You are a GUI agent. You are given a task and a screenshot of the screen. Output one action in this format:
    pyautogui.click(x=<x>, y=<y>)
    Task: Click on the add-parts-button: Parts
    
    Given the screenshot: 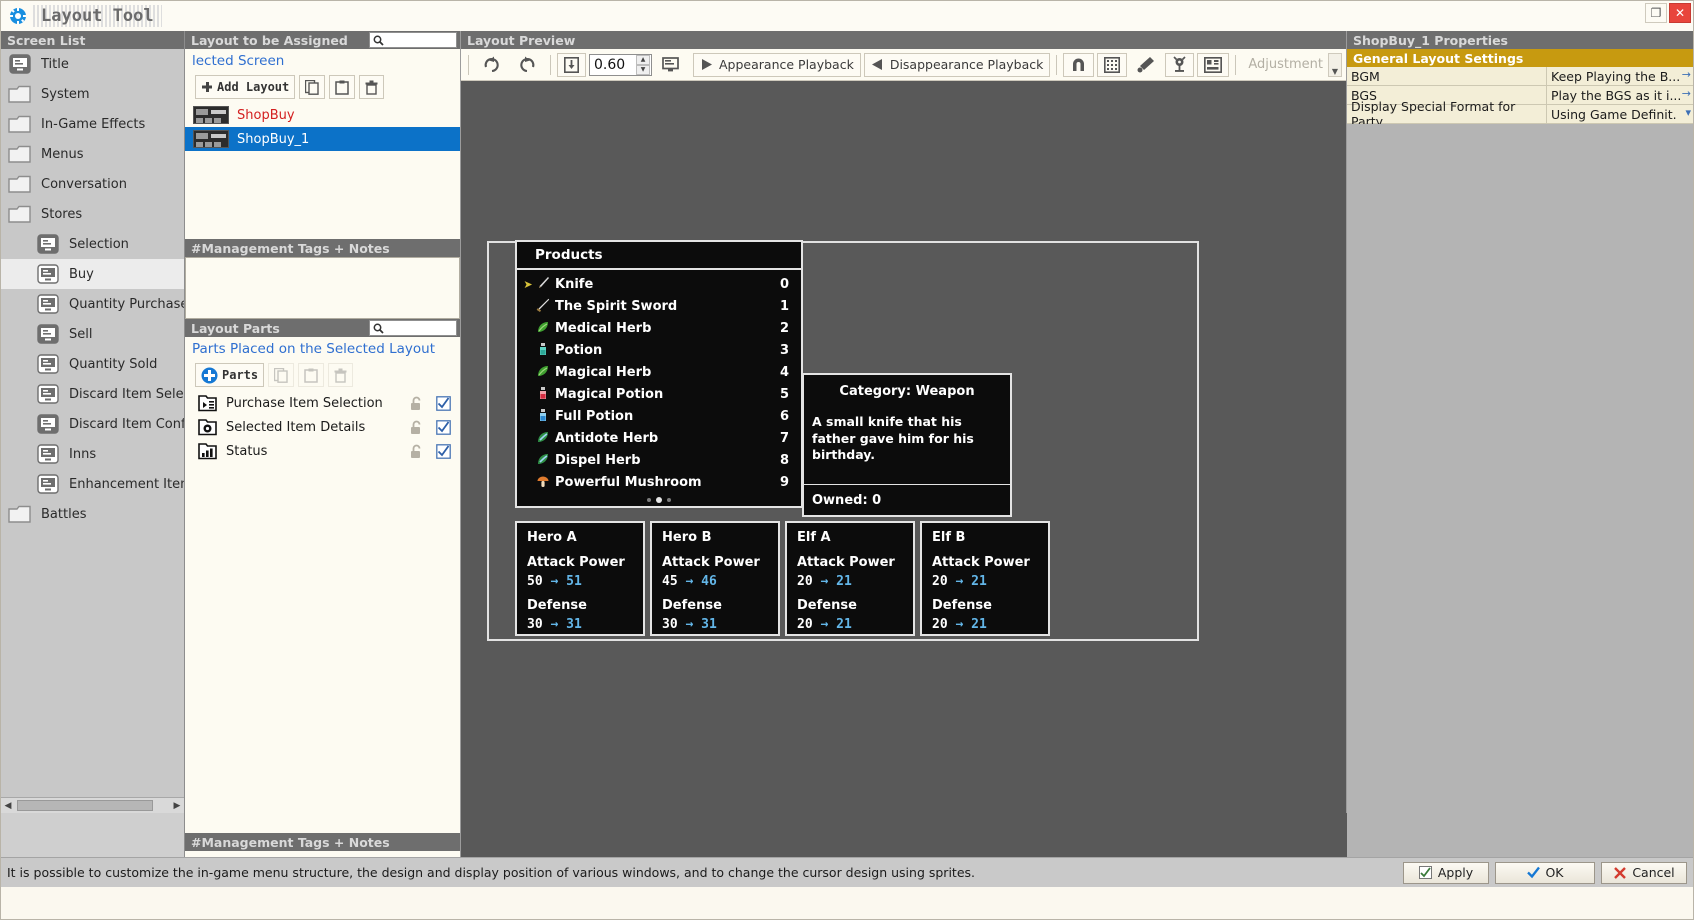 What is the action you would take?
    pyautogui.click(x=230, y=375)
    